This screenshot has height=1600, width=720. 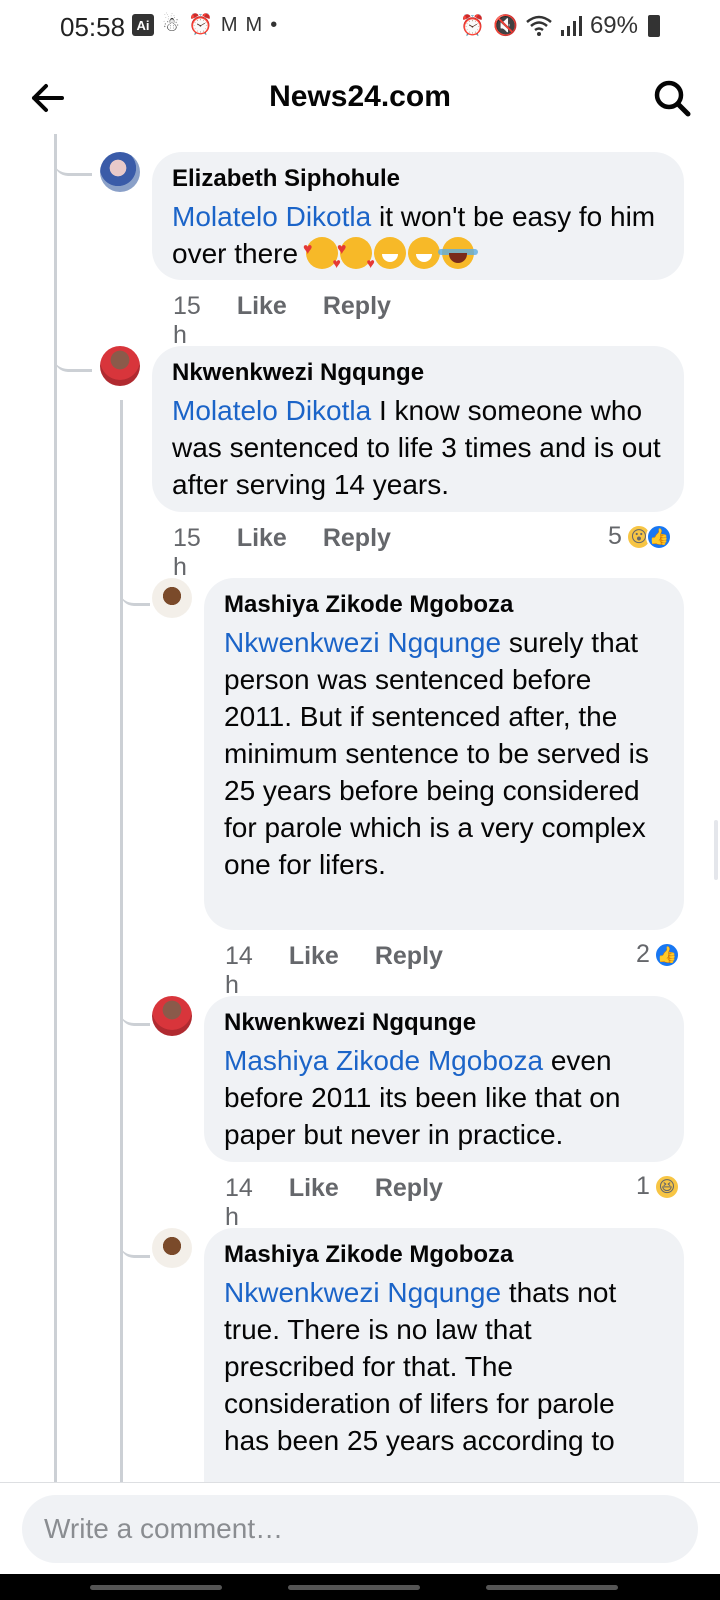 I want to click on mention-link: Mashiya Zikode Mgoboza, so click(x=383, y=1060).